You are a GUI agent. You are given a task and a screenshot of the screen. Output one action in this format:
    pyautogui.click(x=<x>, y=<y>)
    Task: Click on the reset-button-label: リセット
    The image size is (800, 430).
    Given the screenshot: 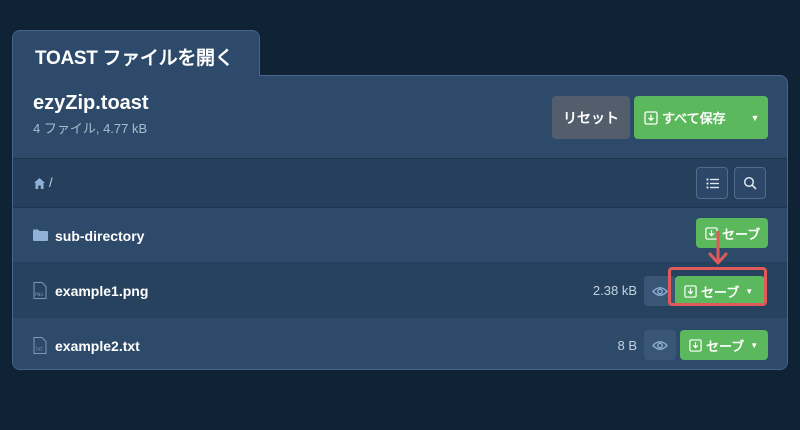 What is the action you would take?
    pyautogui.click(x=591, y=117)
    